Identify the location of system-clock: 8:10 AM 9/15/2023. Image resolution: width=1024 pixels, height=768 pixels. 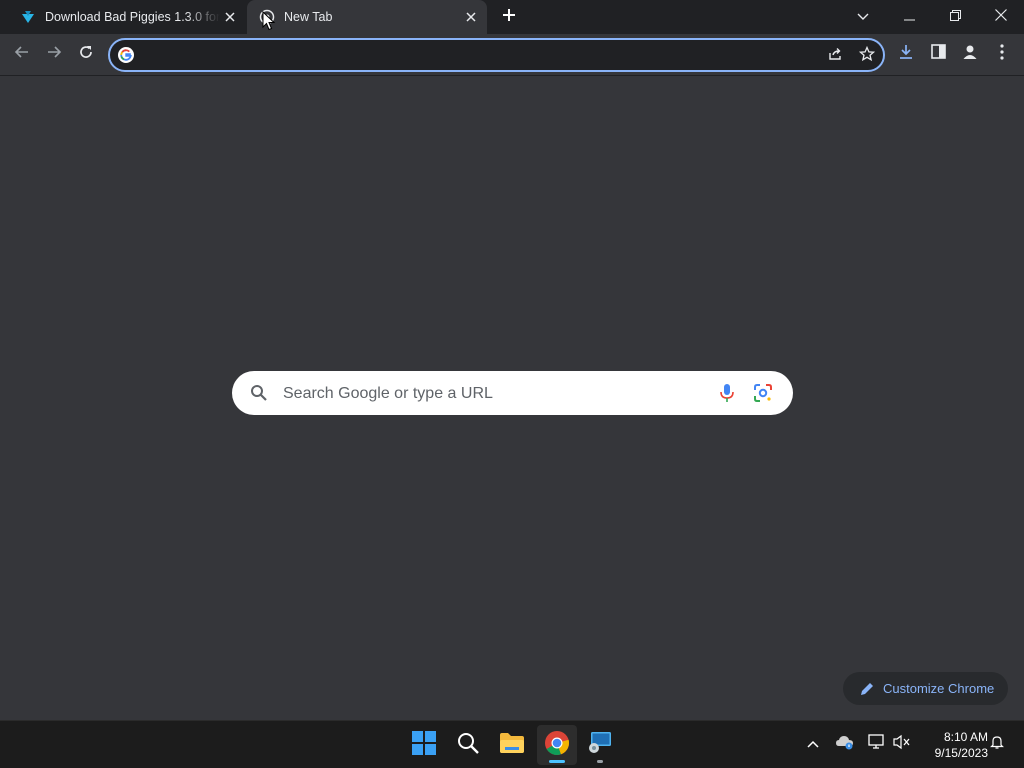
(953, 745).